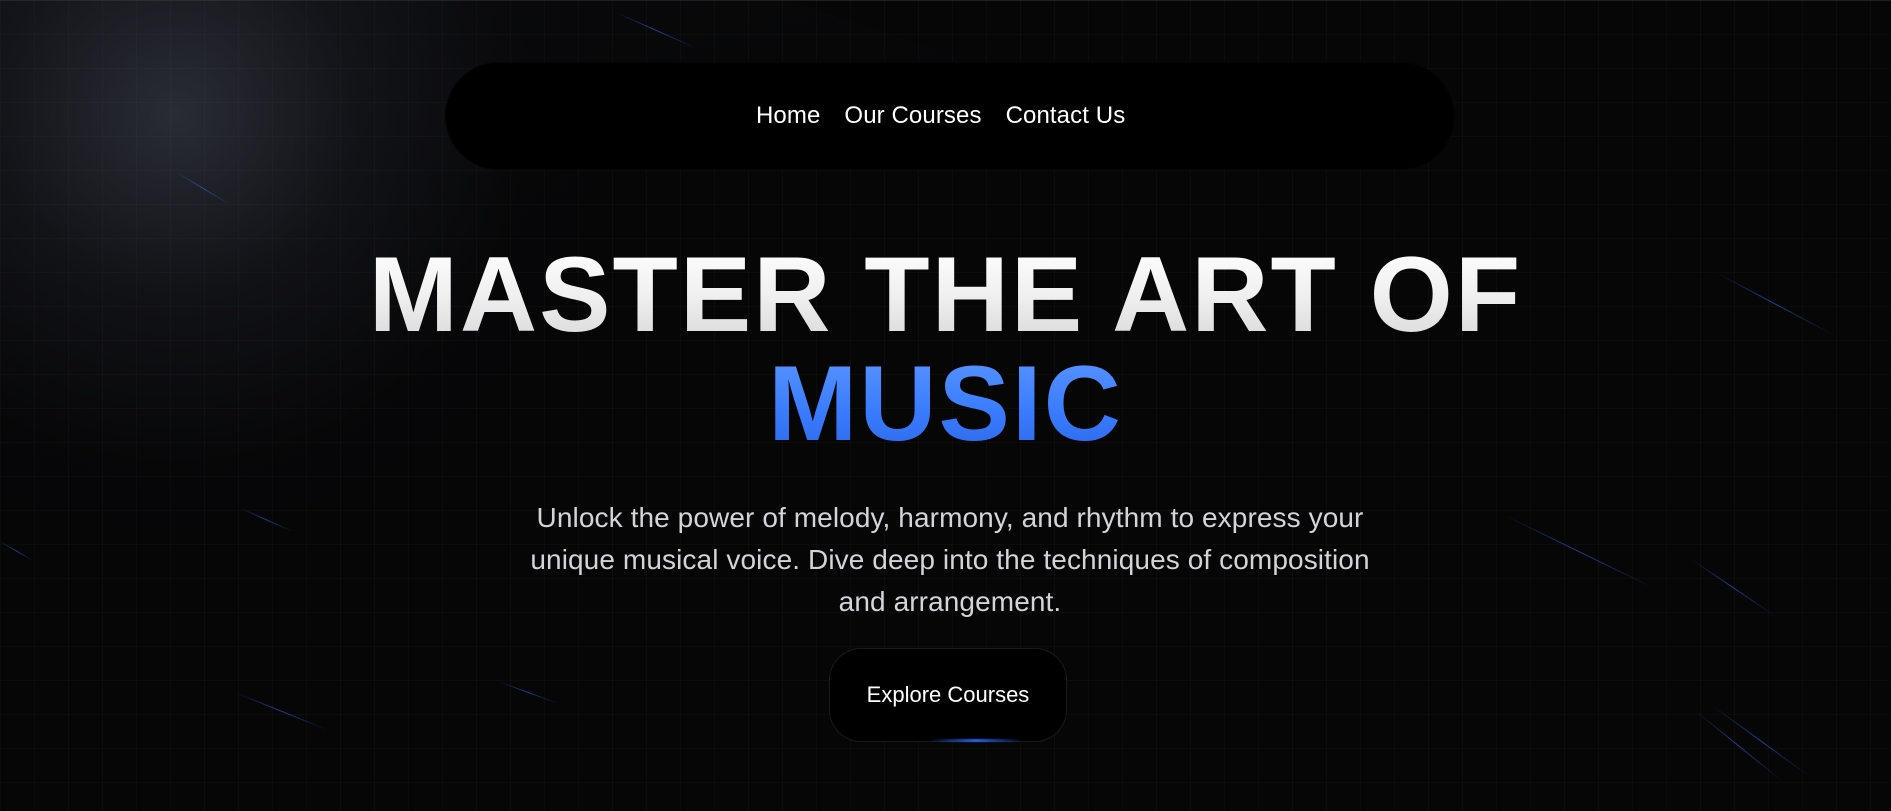 Image resolution: width=1891 pixels, height=811 pixels. Describe the element at coordinates (1066, 116) in the screenshot. I see `nav-item-contact-us: Contact Us` at that location.